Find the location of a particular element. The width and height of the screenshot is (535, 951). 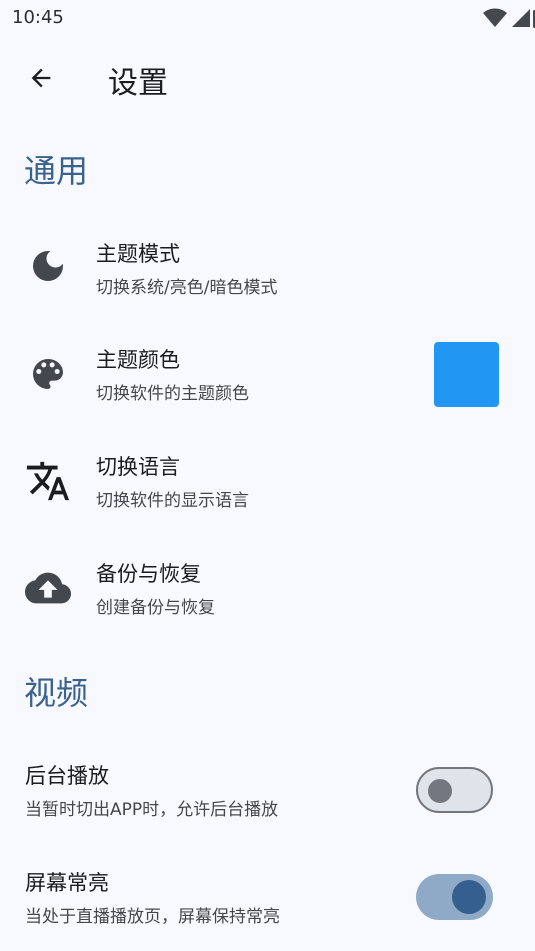

setting-subtitle: 切换软件的显示语言 is located at coordinates (172, 501).